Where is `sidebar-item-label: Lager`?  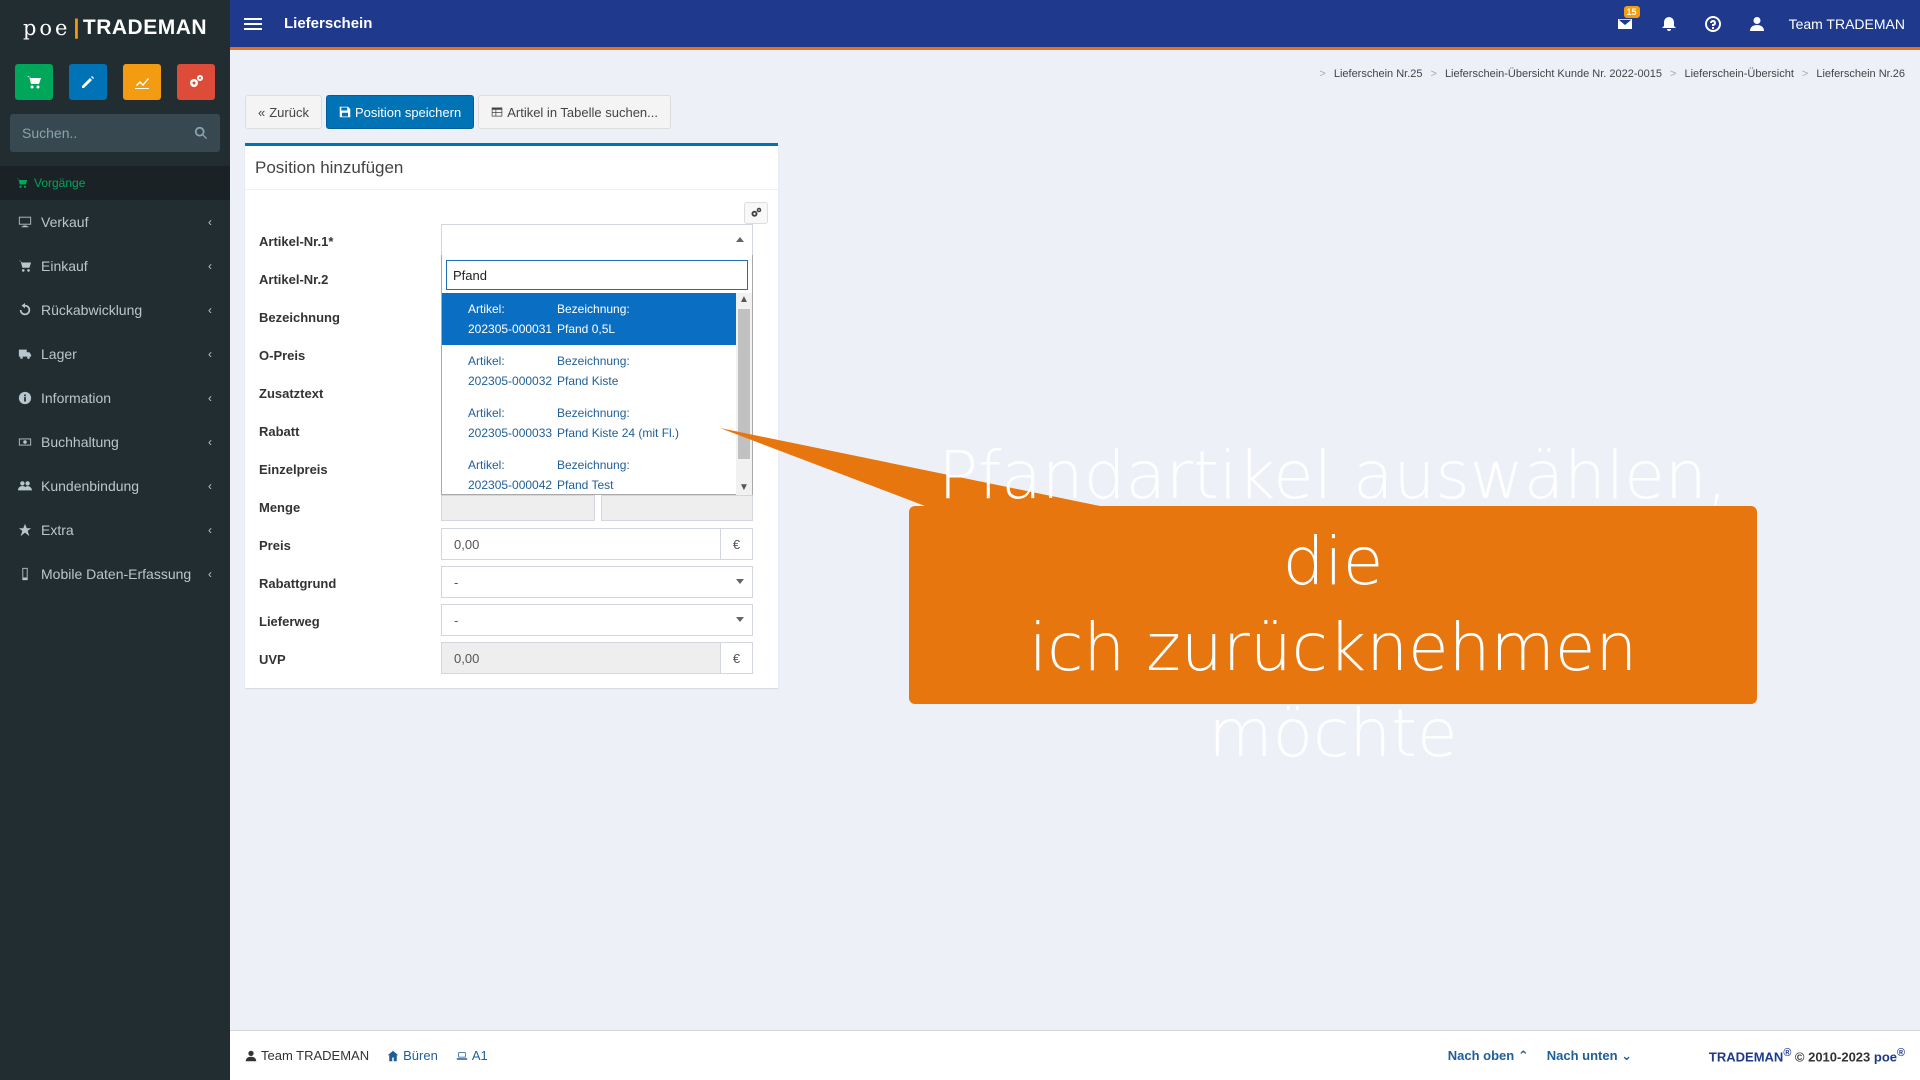
sidebar-item-label: Lager is located at coordinates (59, 354).